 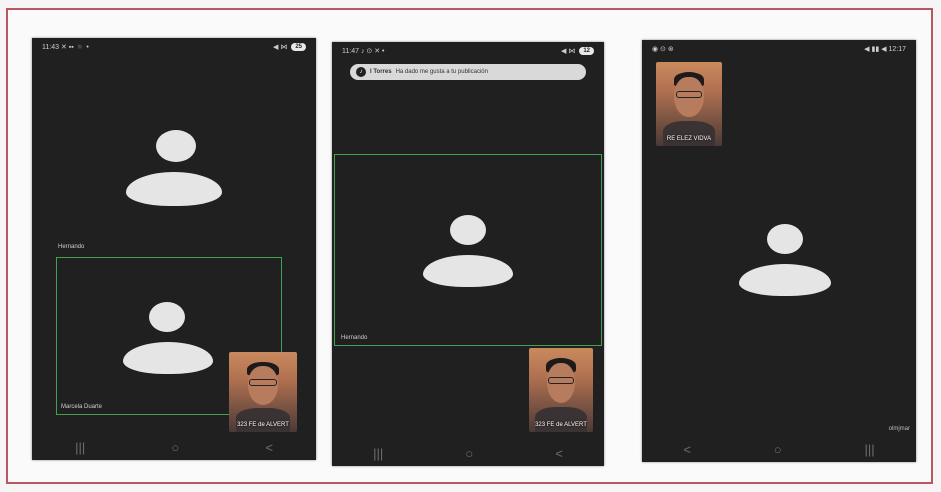 I want to click on active-speaker-tile: Hernando, so click(x=468, y=250).